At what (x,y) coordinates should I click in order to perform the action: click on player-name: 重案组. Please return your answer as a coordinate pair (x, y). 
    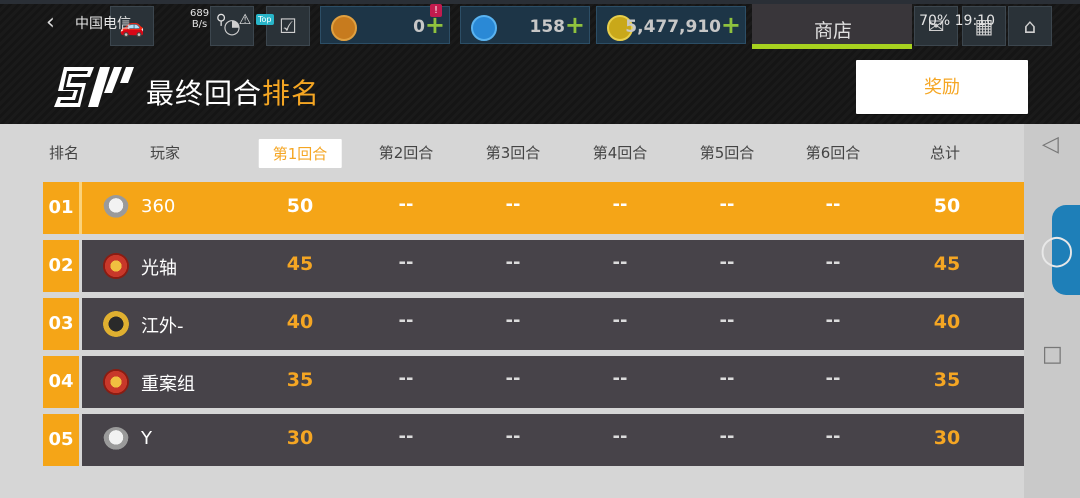
    Looking at the image, I should click on (168, 384).